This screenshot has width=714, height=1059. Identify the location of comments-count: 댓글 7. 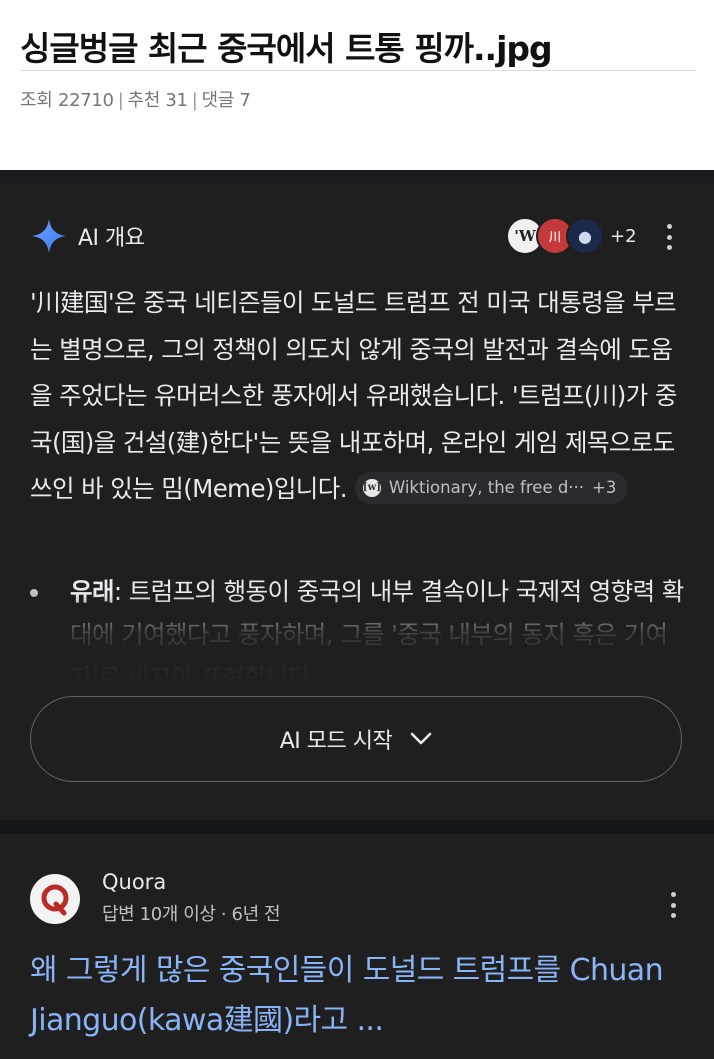
(225, 100).